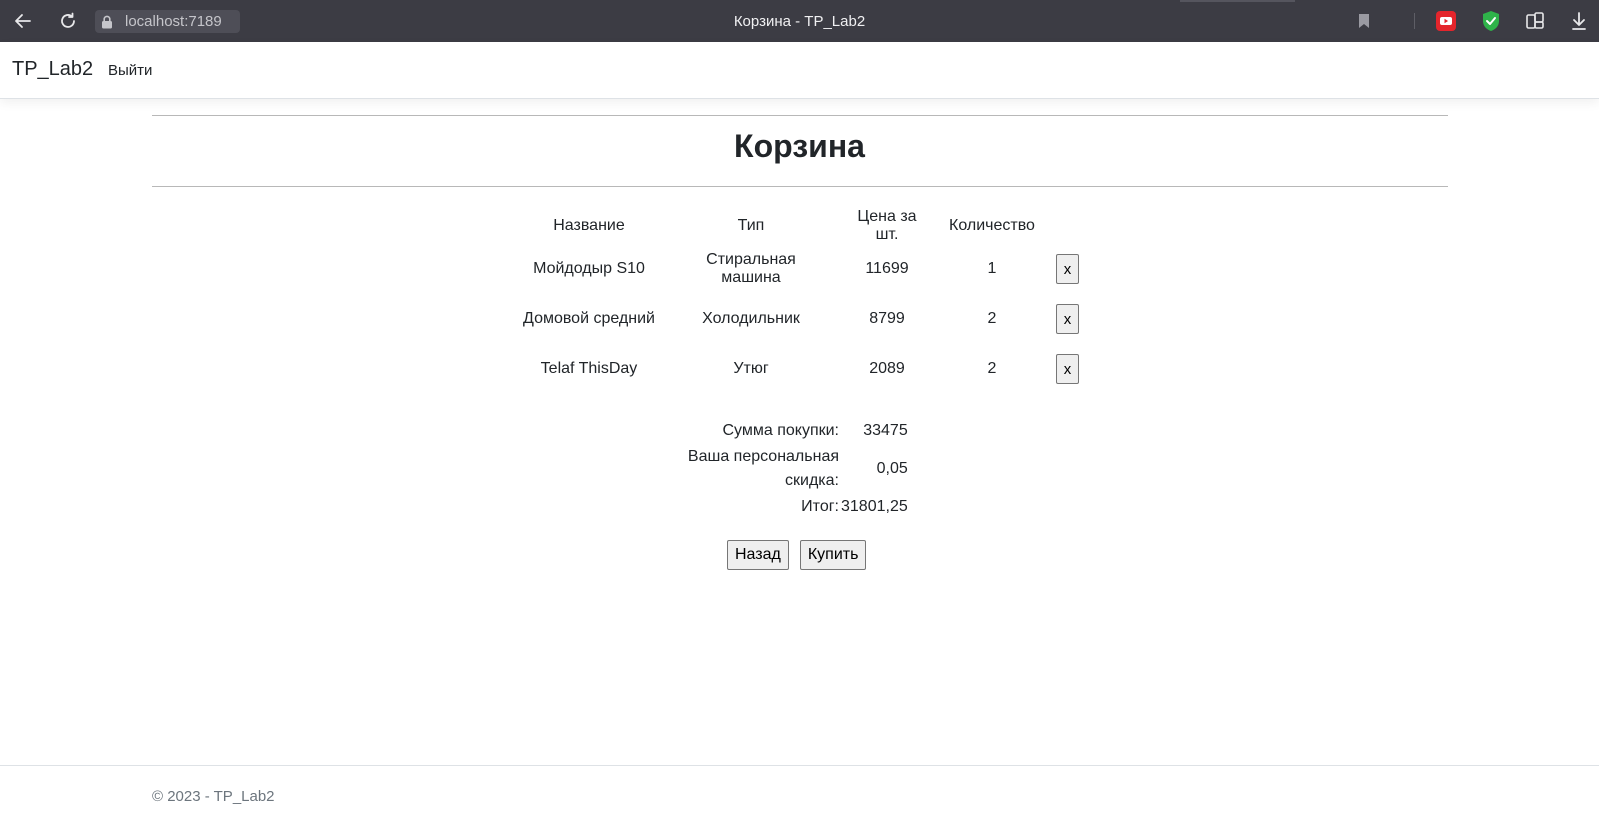  I want to click on title-divider-top, so click(800, 115).